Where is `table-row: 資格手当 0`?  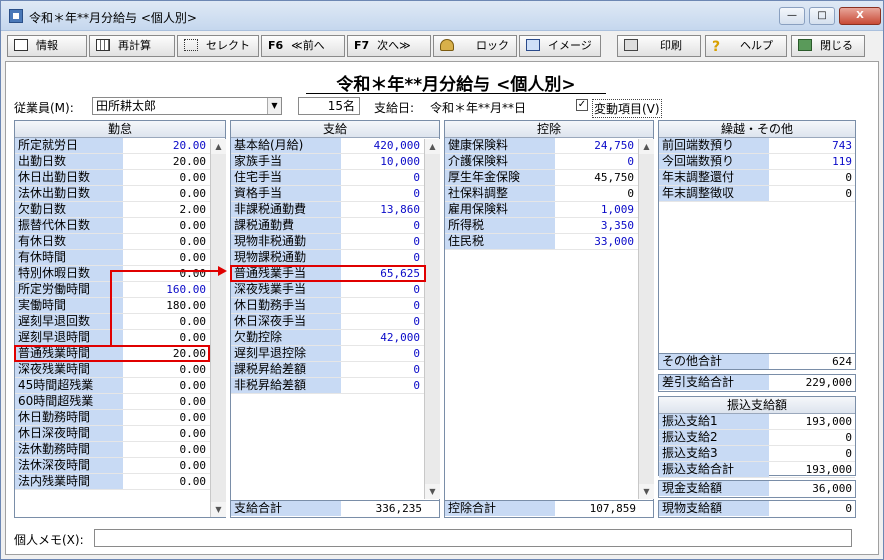
table-row: 資格手当 0 is located at coordinates (335, 194).